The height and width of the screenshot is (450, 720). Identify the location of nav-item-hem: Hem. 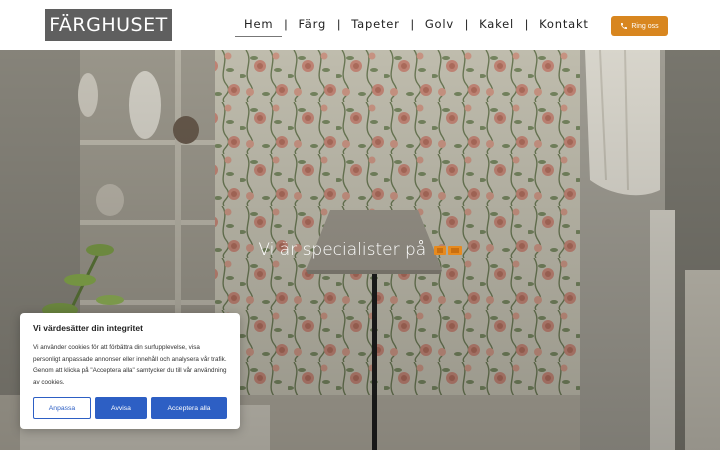
(259, 24).